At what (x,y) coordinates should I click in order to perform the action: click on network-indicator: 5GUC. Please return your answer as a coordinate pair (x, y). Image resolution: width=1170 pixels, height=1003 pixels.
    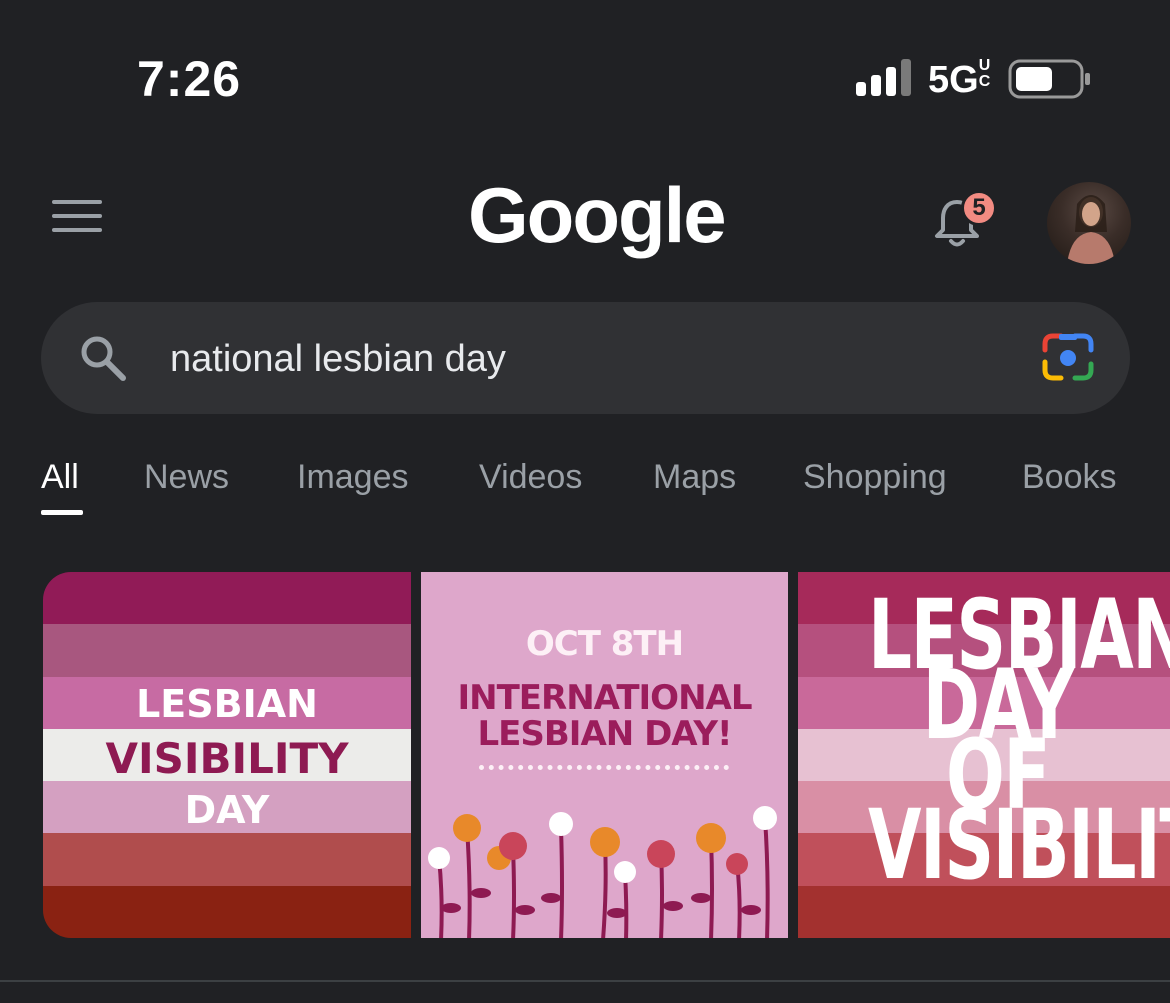
    Looking at the image, I should click on (959, 79).